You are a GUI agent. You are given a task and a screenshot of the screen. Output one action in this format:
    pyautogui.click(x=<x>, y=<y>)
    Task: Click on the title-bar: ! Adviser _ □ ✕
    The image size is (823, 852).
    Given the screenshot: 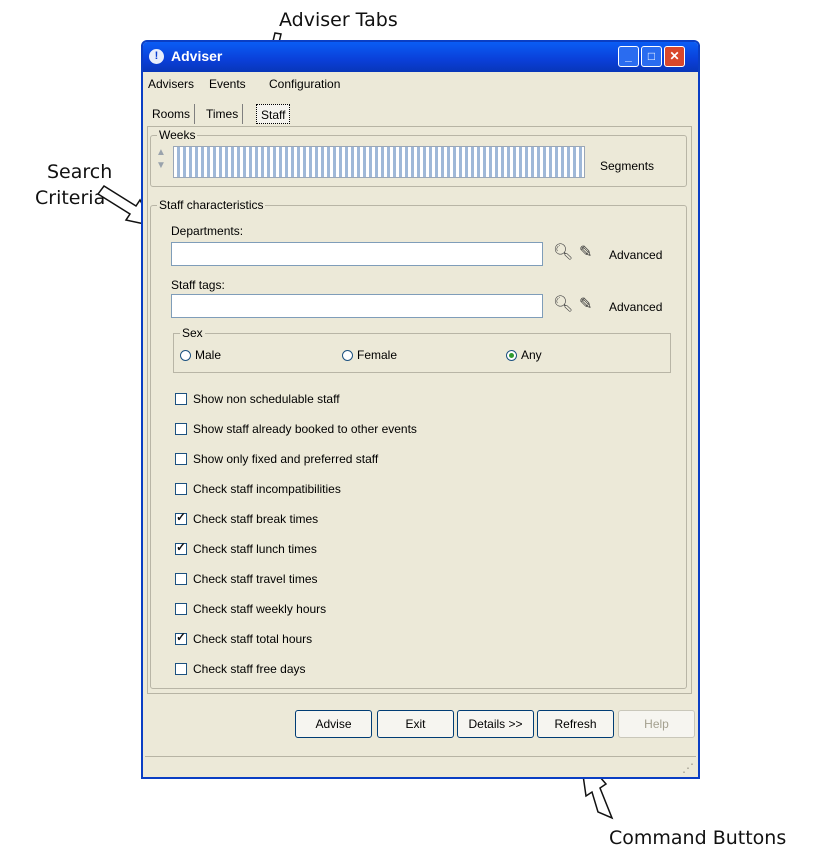 What is the action you would take?
    pyautogui.click(x=420, y=57)
    